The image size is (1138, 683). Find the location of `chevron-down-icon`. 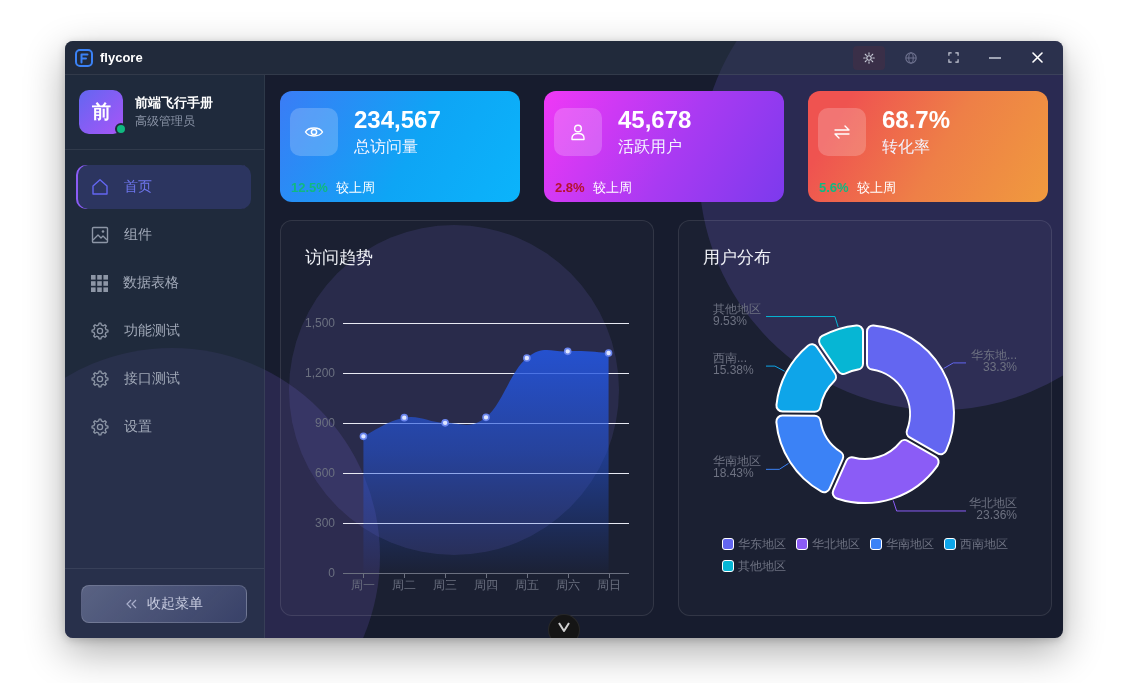

chevron-down-icon is located at coordinates (564, 627).